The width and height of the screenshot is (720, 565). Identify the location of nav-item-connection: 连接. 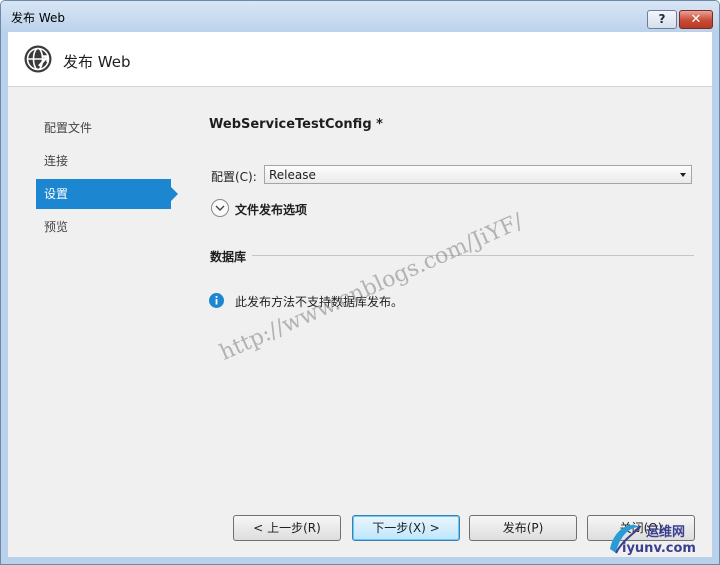
(103, 161).